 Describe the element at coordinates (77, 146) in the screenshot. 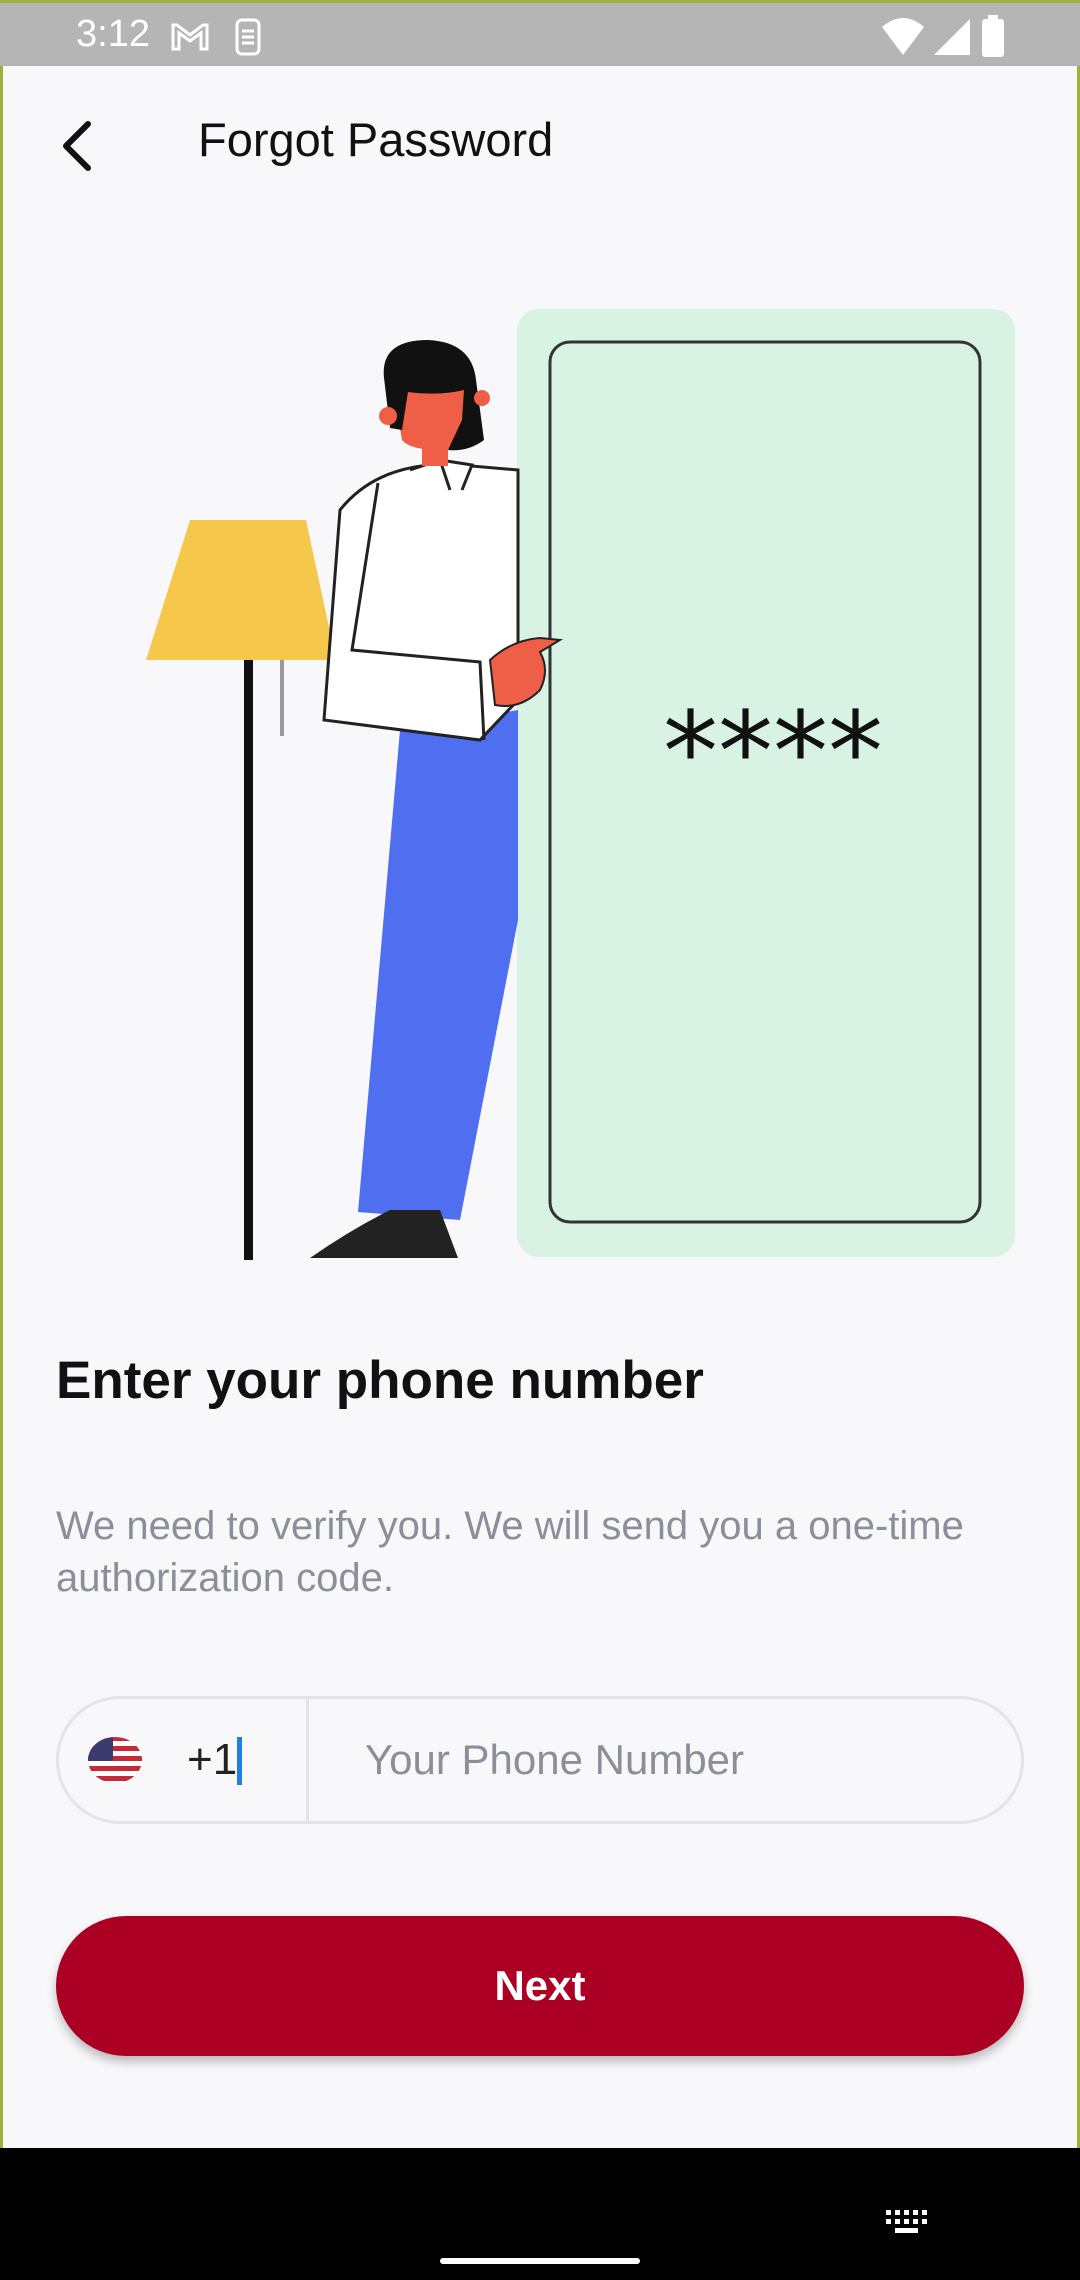

I see `chevron-left-icon` at that location.